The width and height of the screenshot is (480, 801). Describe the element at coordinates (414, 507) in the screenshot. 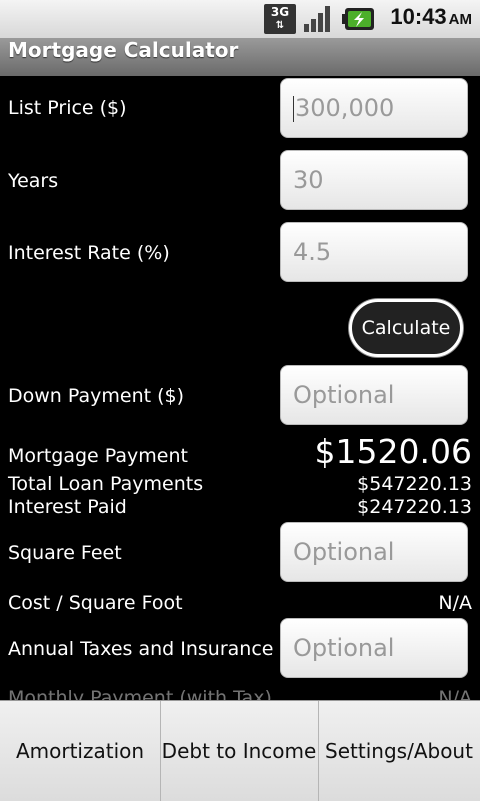

I see `interest-paid-value: $247220.13` at that location.